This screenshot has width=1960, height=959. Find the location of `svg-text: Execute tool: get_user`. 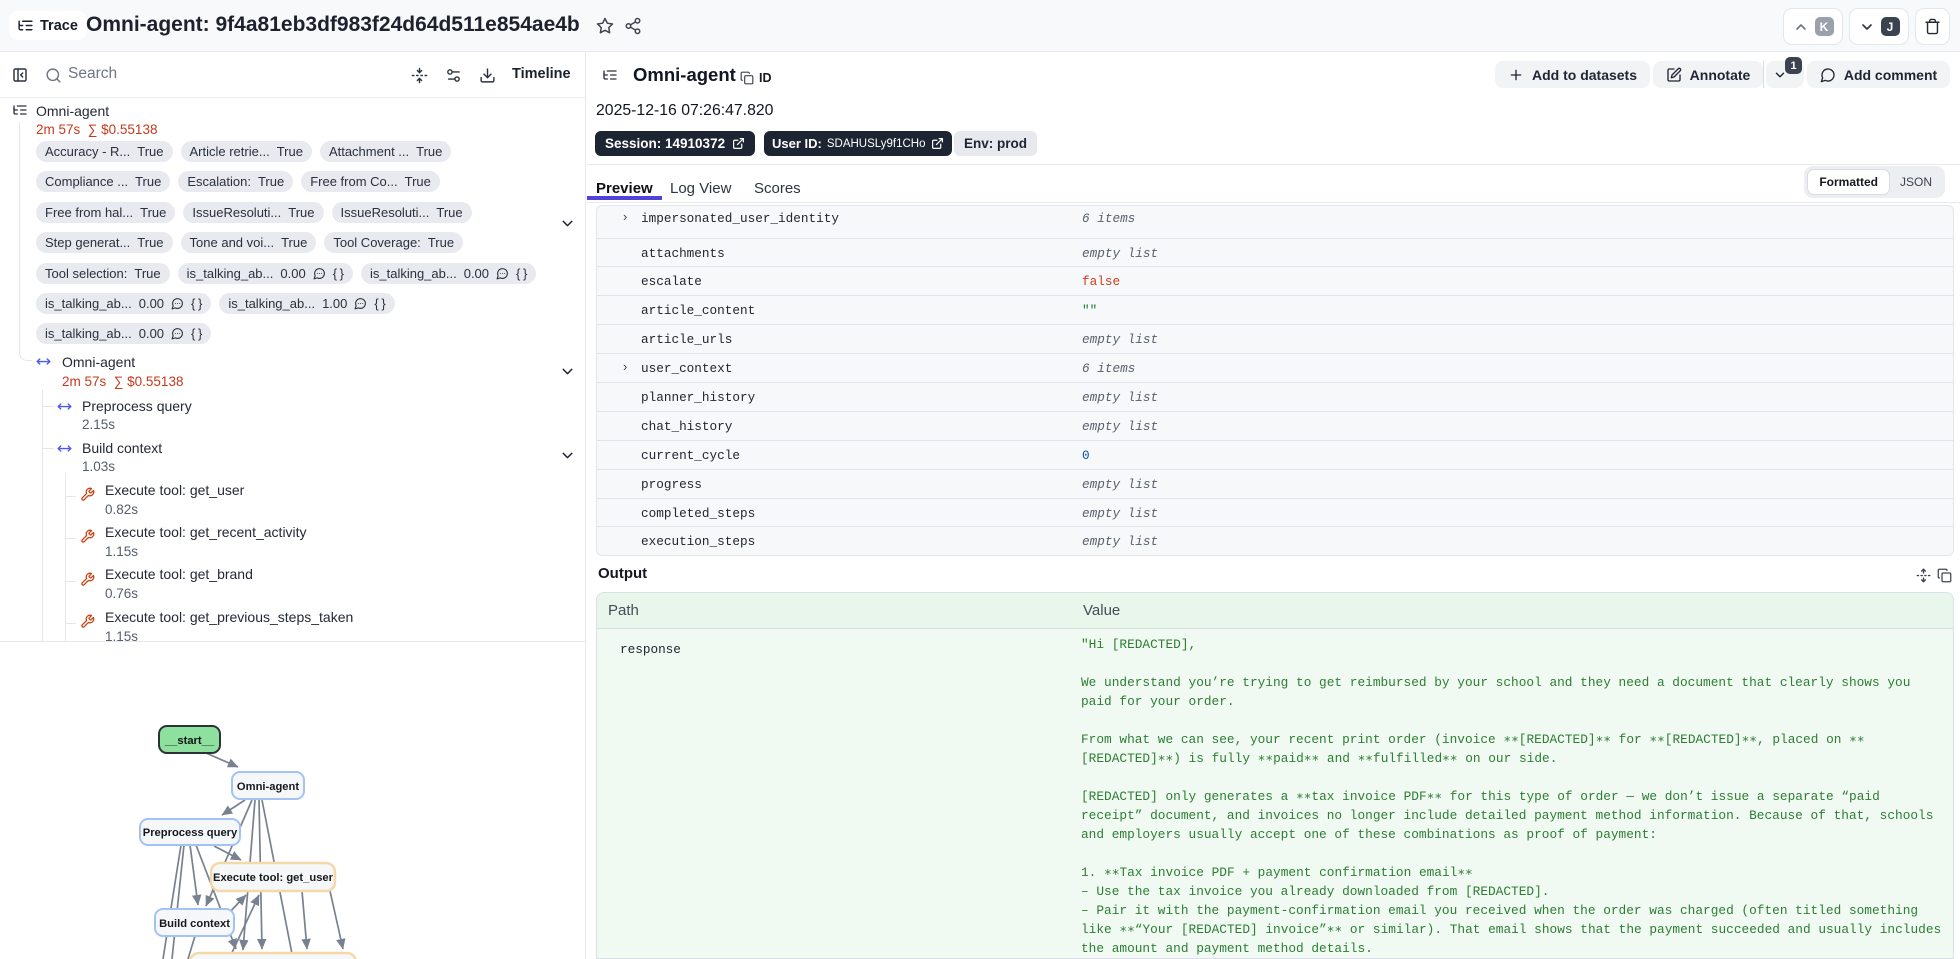

svg-text: Execute tool: get_user is located at coordinates (273, 878).